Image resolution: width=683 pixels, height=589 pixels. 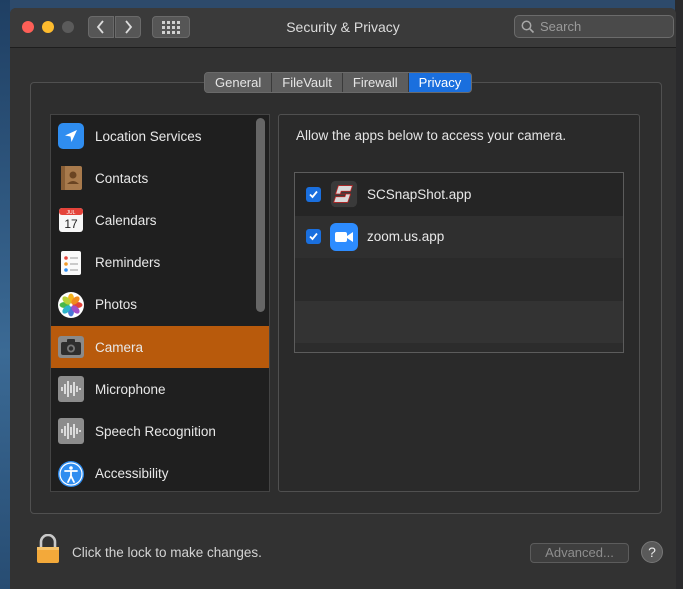 I want to click on app-permission-list: SCSnapShot.app zoom.us.app, so click(x=459, y=262).